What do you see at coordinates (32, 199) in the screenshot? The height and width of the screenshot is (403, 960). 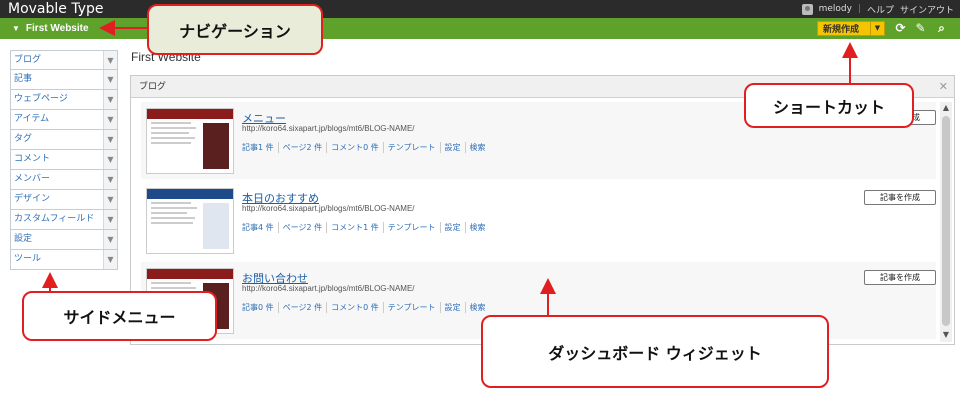 I see `sidebar-item-label: デザイン` at bounding box center [32, 199].